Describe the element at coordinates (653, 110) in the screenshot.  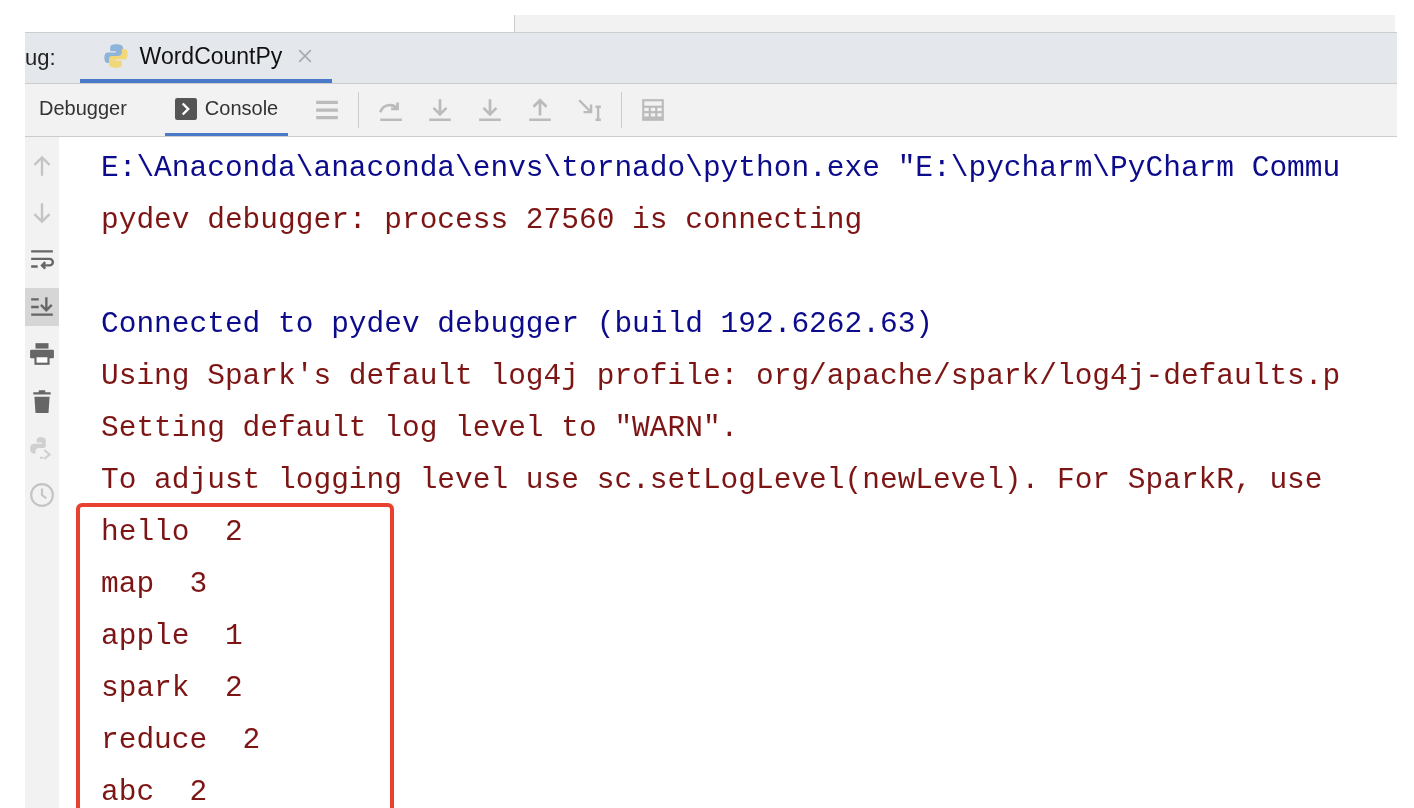
I see `calculator-icon` at that location.